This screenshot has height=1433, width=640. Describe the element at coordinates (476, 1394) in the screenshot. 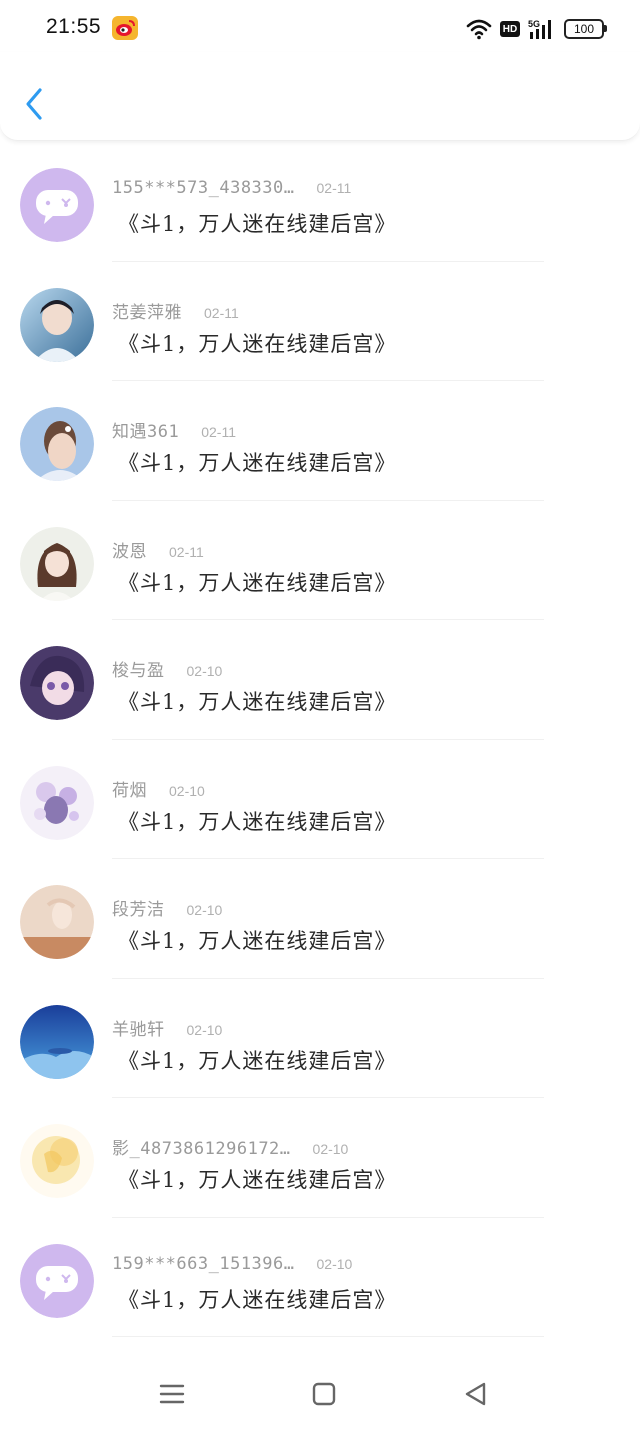

I see `back-triangle-icon` at that location.